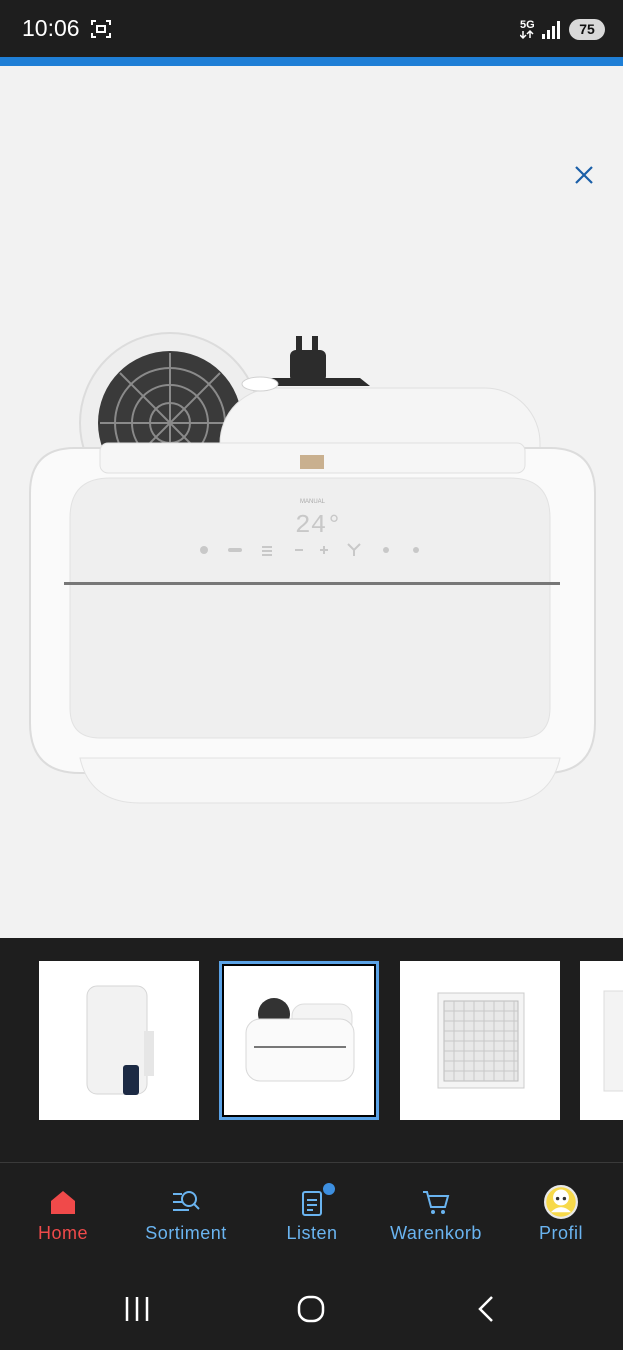 The image size is (623, 1350). I want to click on thumb-filter-image, so click(481, 1040).